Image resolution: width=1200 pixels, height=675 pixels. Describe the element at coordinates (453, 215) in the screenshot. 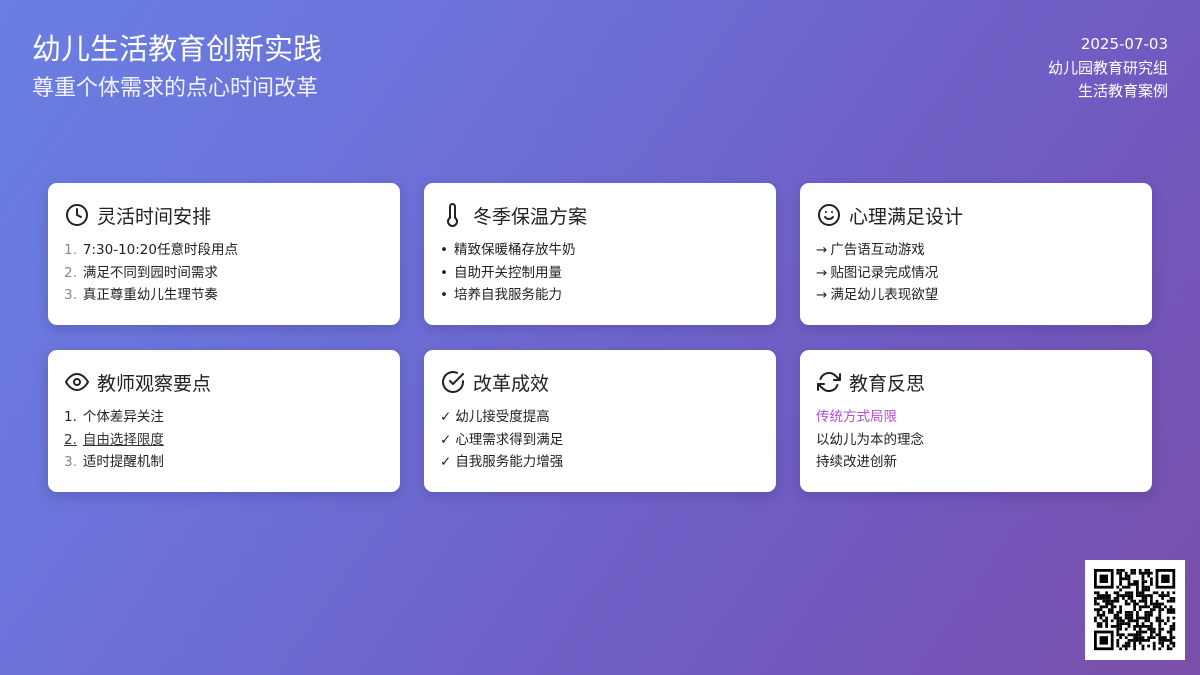

I see `thermometer-icon` at that location.